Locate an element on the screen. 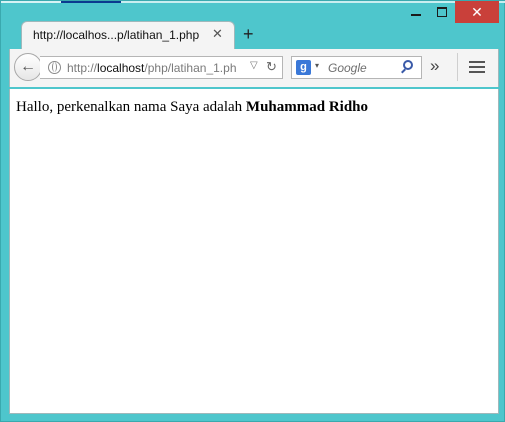  author-name: Muhammad Ridho is located at coordinates (307, 107).